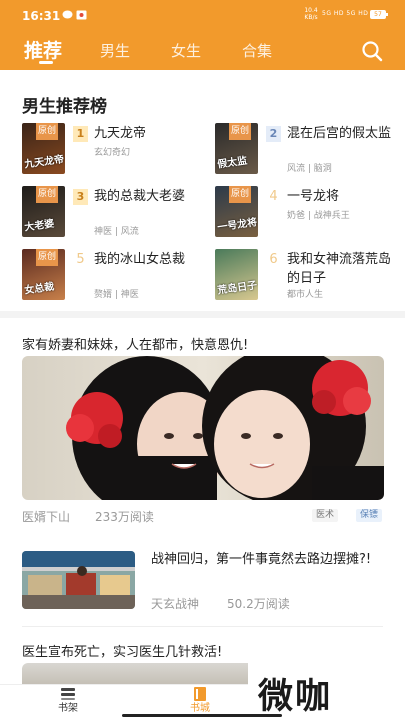  What do you see at coordinates (116, 232) in the screenshot?
I see `book-tags: 神医 | 风流` at bounding box center [116, 232].